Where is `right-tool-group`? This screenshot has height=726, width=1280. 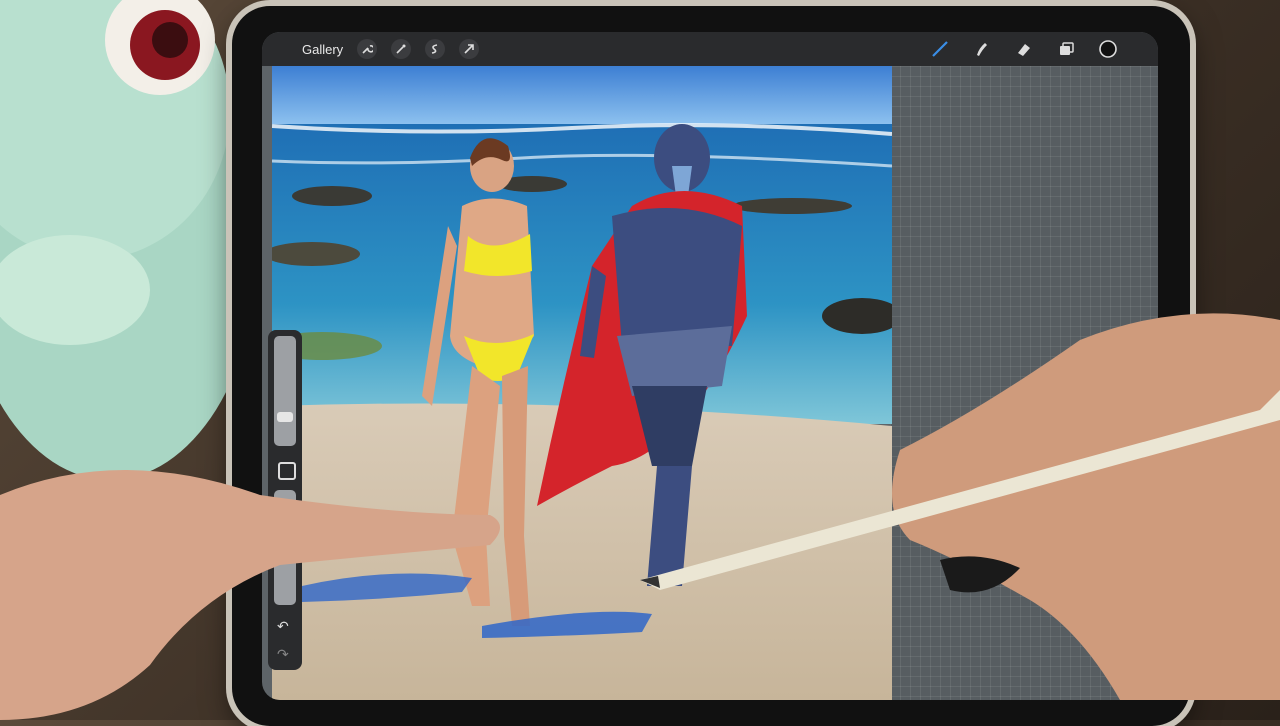 right-tool-group is located at coordinates (1024, 49).